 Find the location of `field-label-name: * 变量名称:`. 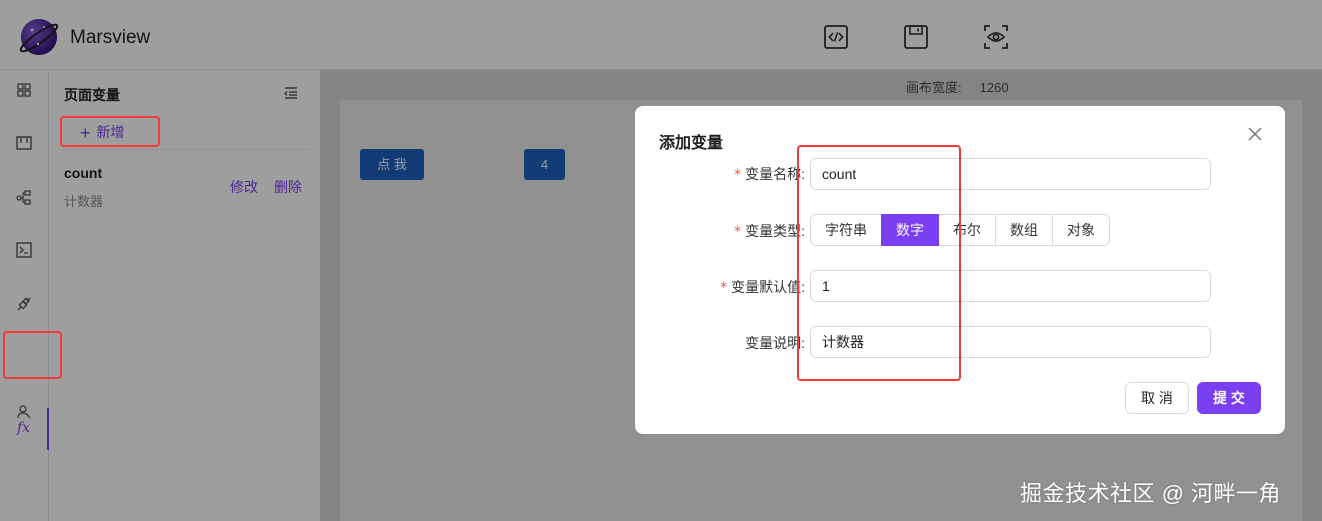

field-label-name: * 变量名称: is located at coordinates (720, 174).